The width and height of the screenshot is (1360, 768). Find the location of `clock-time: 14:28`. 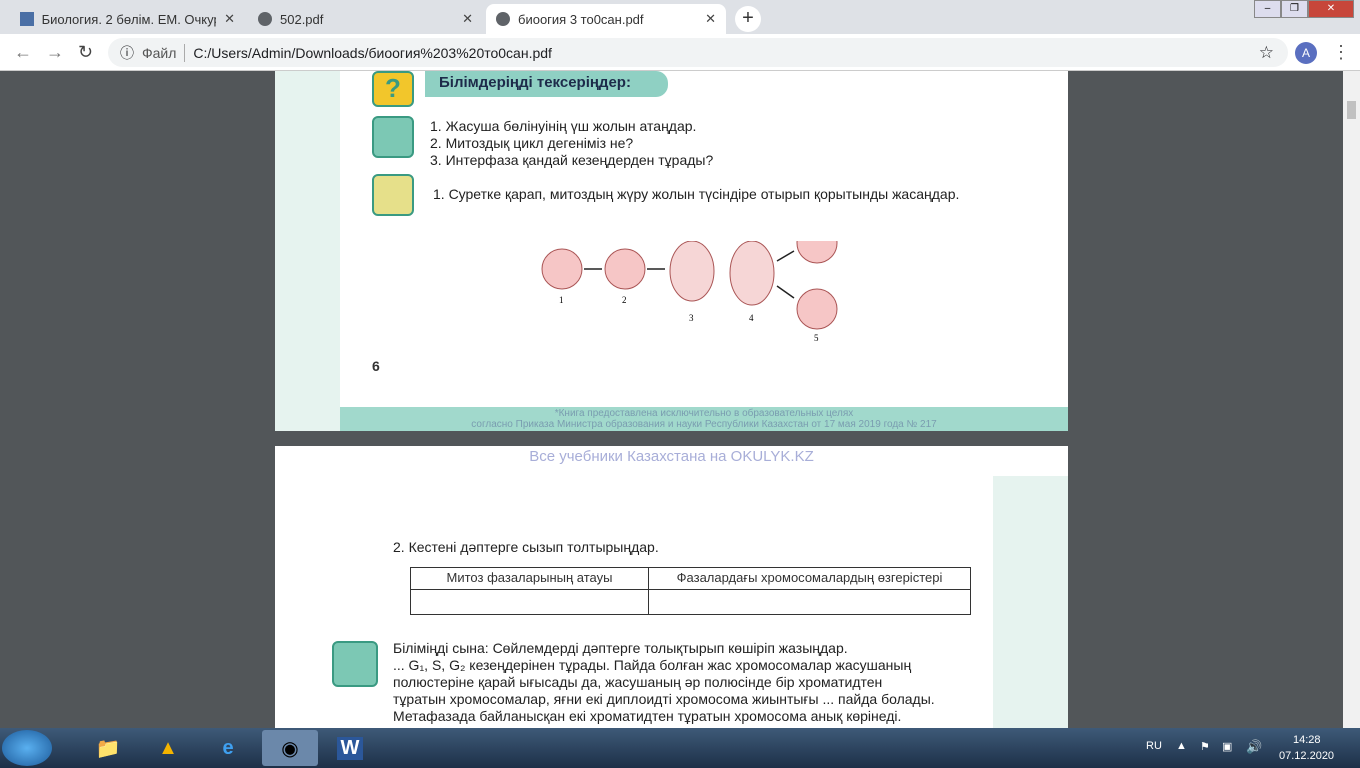

clock-time: 14:28 is located at coordinates (1307, 740).